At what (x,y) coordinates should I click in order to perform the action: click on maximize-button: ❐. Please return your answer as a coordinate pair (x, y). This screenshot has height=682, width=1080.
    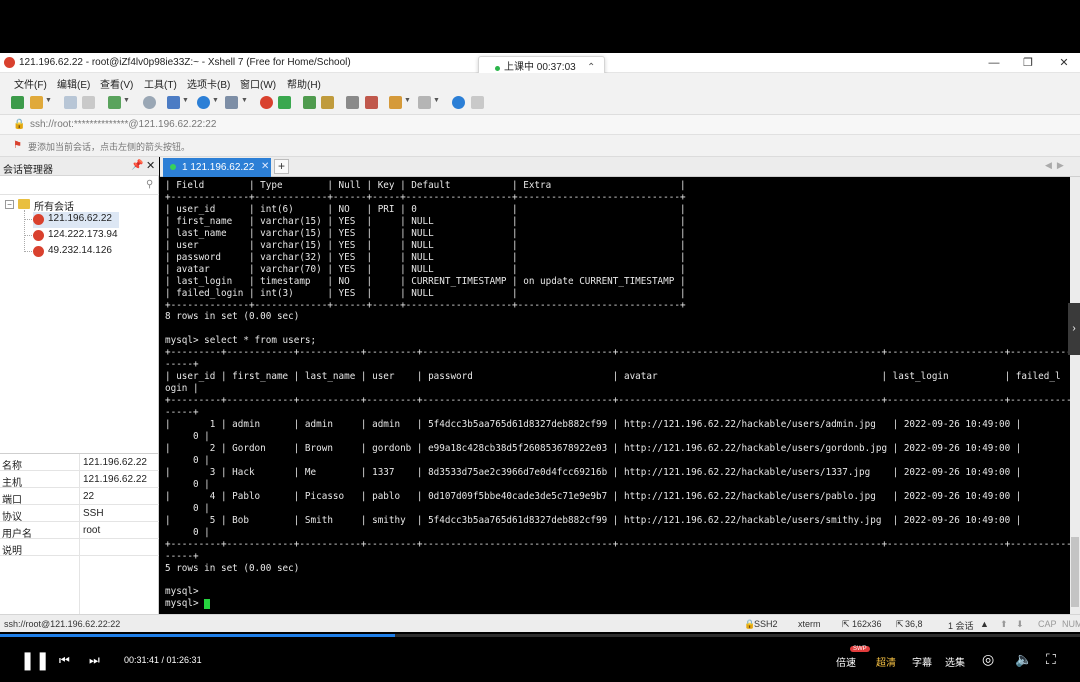
    Looking at the image, I should click on (1028, 63).